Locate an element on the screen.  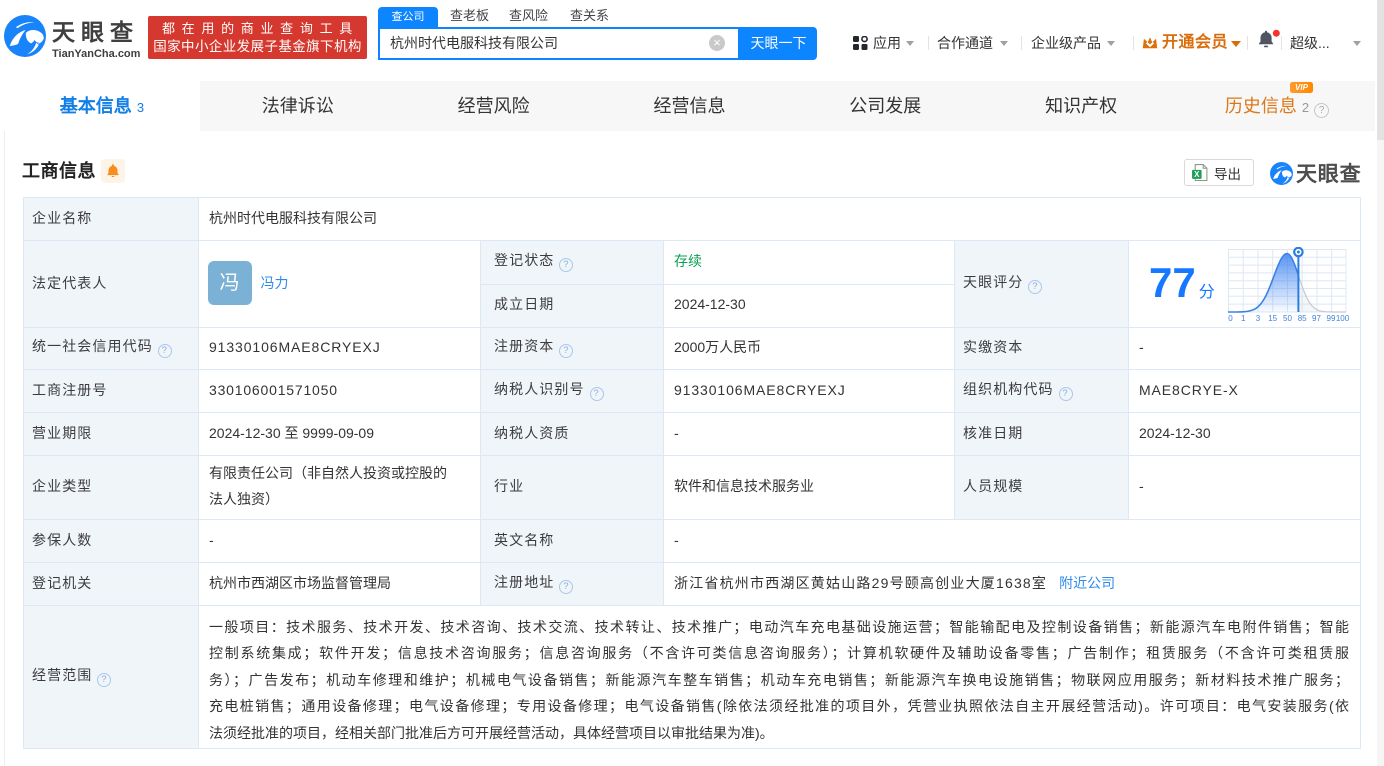
svg-text: 1 is located at coordinates (1243, 318).